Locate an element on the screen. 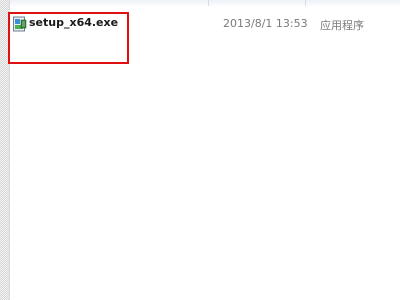  file-row: setup_x64.exe 2013/8/1 13:53 应用程序 is located at coordinates (205, 24).